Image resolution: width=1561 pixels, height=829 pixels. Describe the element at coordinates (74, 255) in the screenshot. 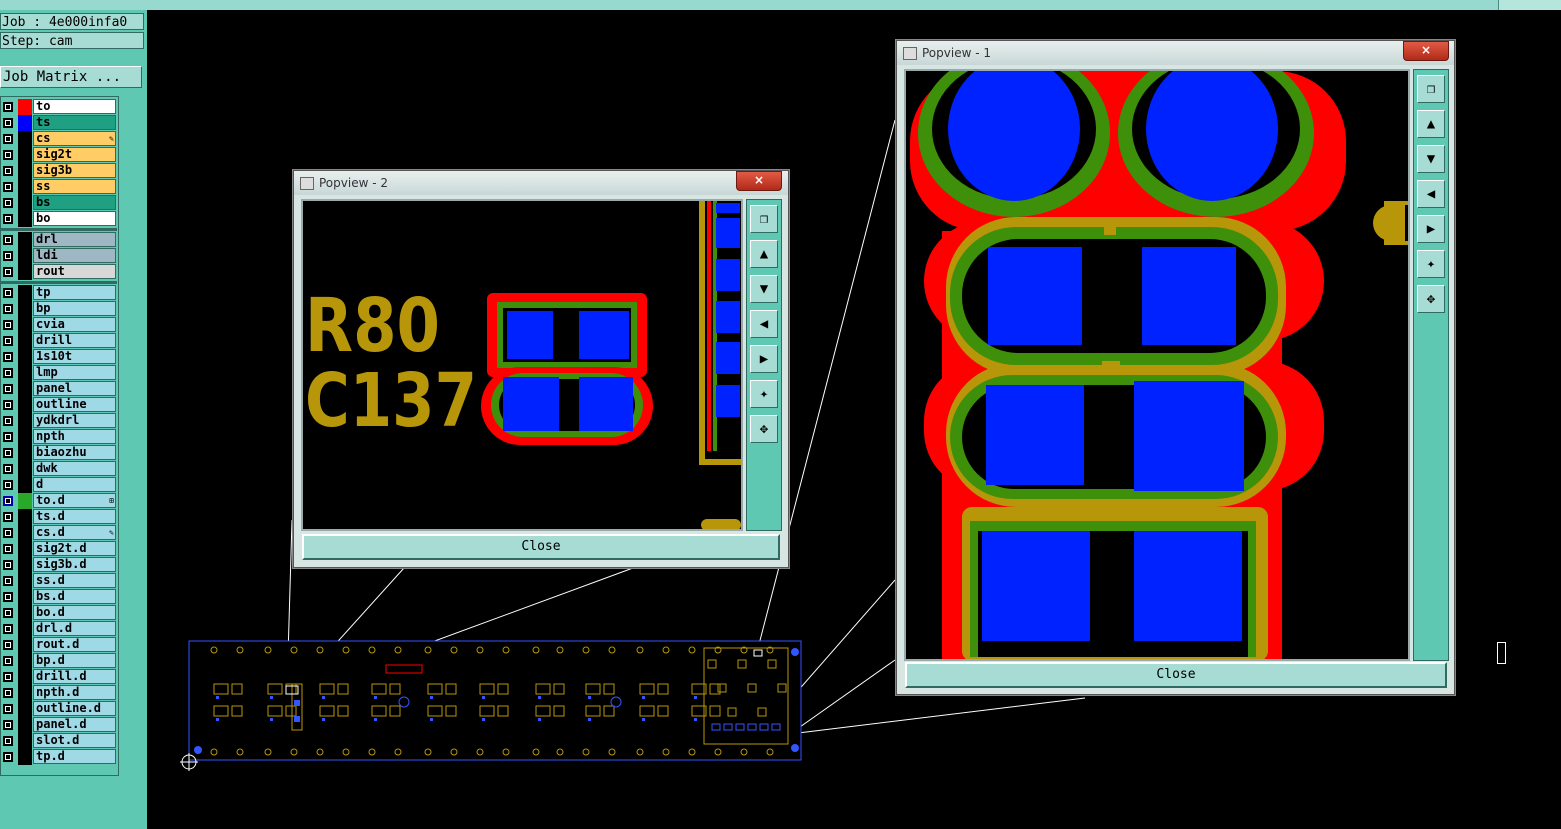

I see `layer-name: ldi` at that location.